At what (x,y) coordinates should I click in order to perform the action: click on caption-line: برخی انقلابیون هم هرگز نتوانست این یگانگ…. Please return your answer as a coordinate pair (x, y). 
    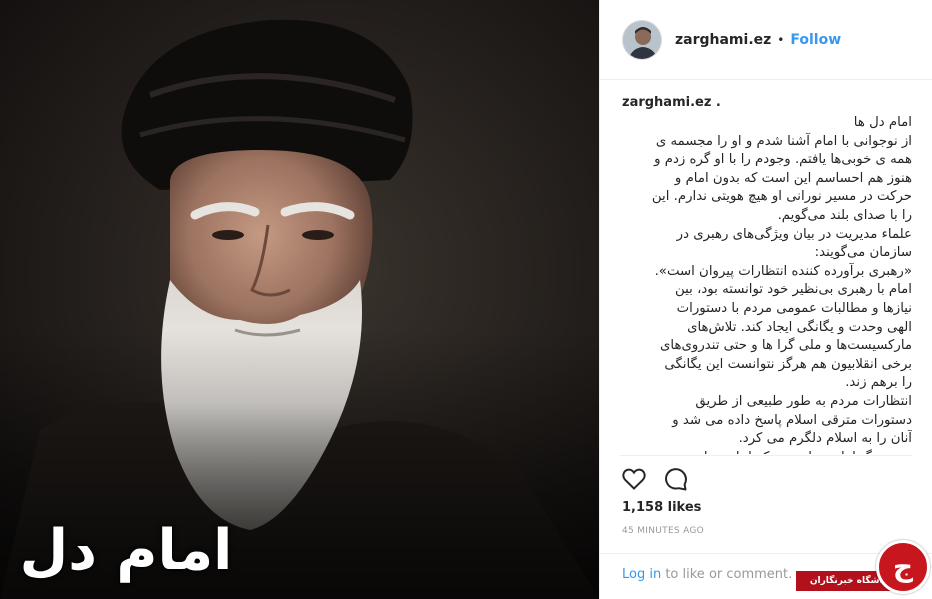
    Looking at the image, I should click on (788, 364).